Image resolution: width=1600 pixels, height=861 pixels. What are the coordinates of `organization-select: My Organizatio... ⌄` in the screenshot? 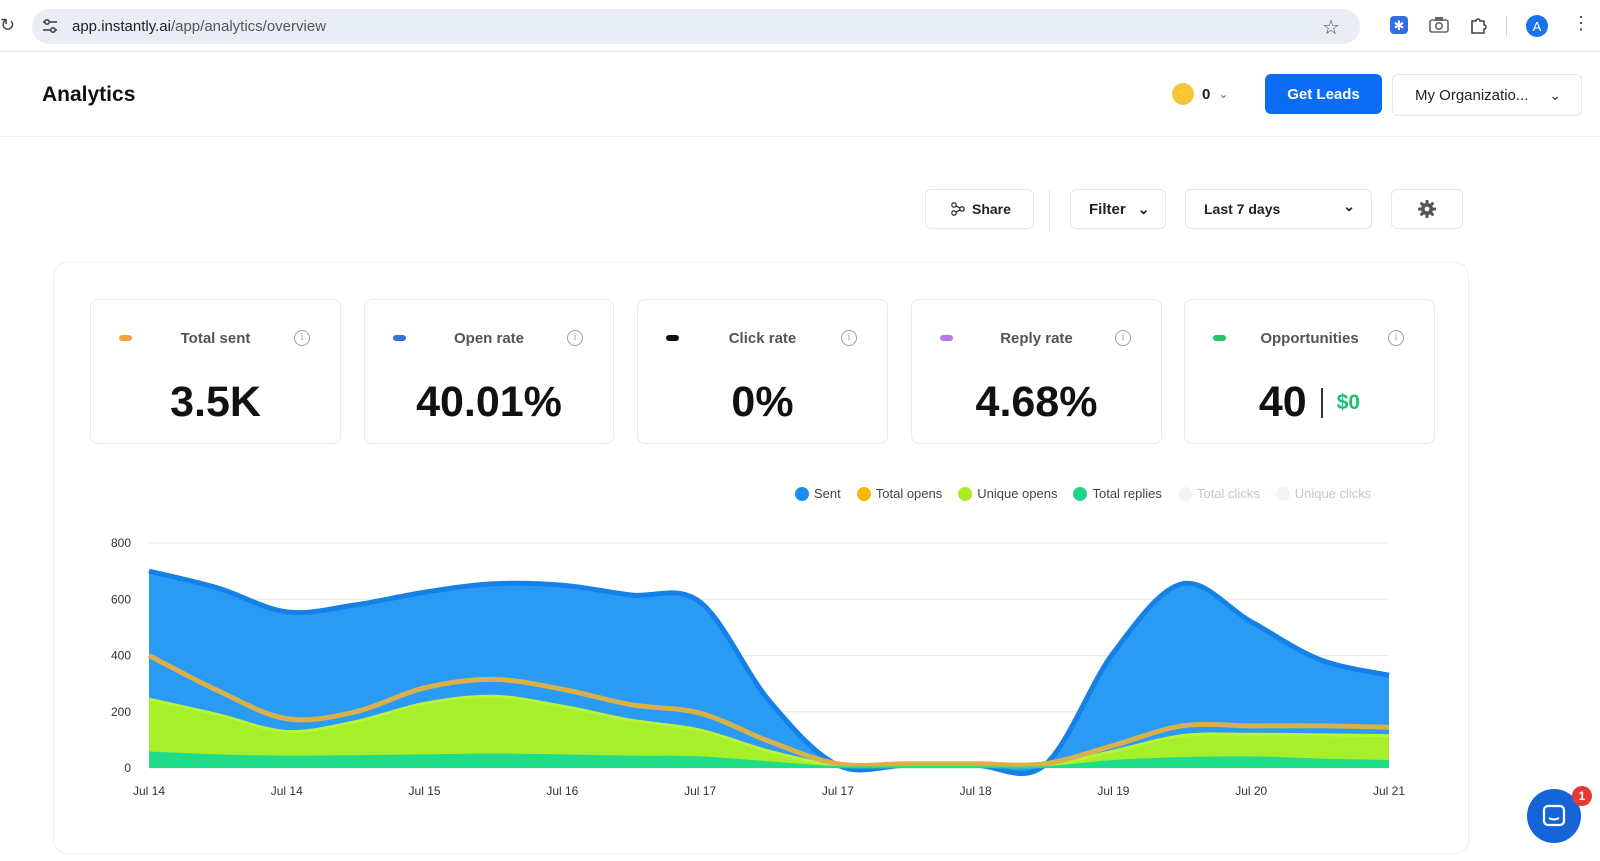 It's located at (1487, 95).